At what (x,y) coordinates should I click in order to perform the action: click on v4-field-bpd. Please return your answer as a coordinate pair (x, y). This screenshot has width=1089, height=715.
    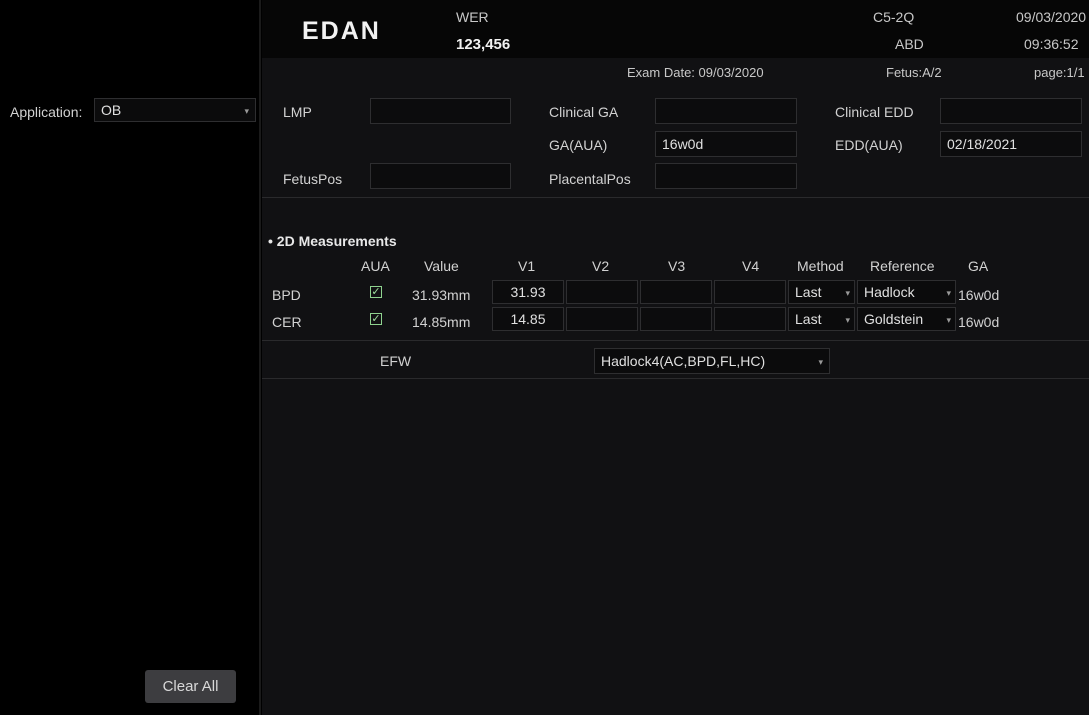
    Looking at the image, I should click on (750, 292).